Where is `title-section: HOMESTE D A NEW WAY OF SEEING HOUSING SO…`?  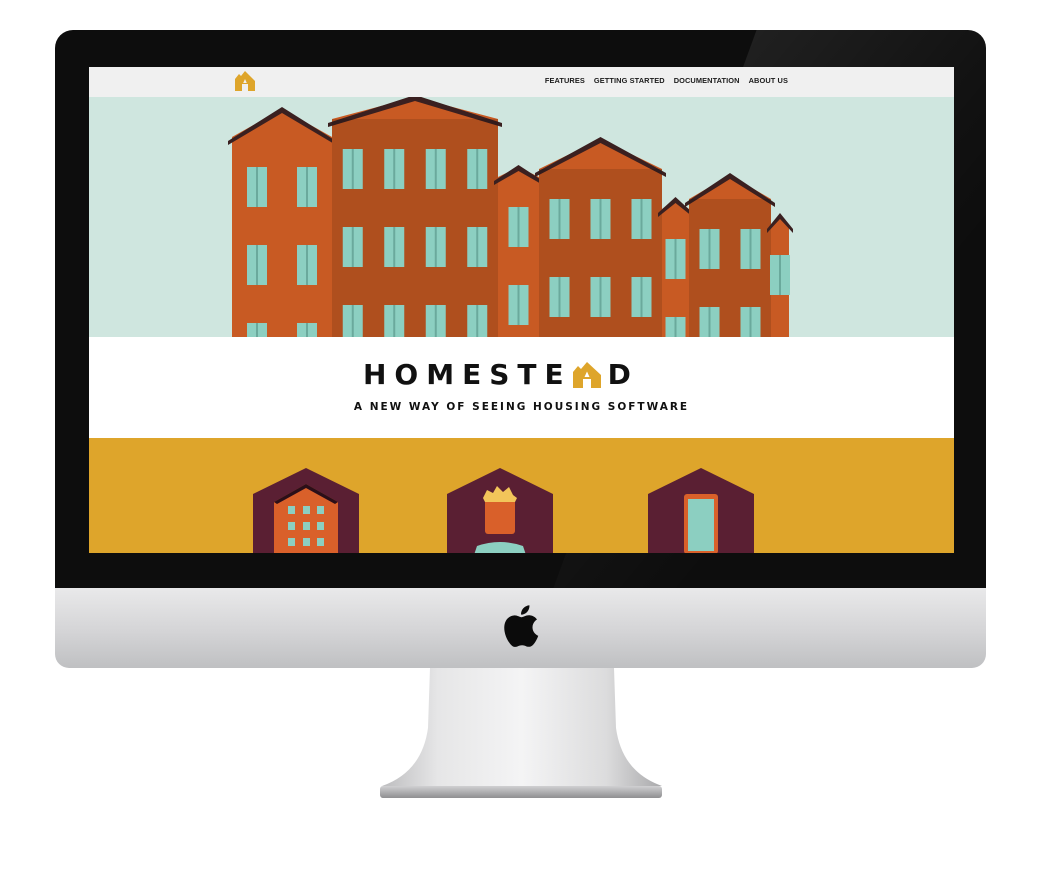
title-section: HOMESTE D A NEW WAY OF SEEING HOUSING SO… is located at coordinates (521, 387).